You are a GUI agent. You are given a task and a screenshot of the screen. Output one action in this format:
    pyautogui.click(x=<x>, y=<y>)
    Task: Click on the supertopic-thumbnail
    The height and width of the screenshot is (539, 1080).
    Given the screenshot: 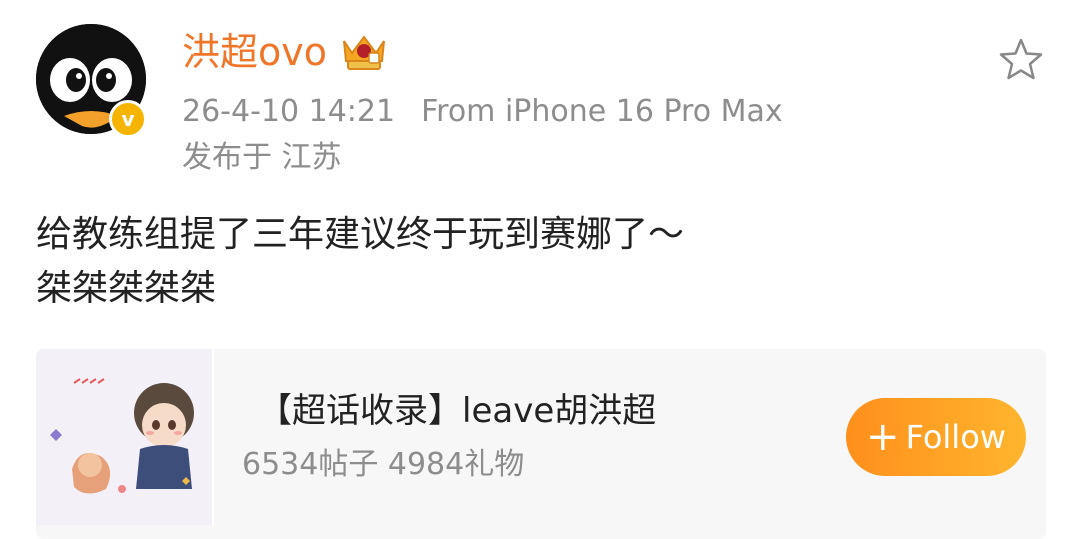 What is the action you would take?
    pyautogui.click(x=125, y=437)
    